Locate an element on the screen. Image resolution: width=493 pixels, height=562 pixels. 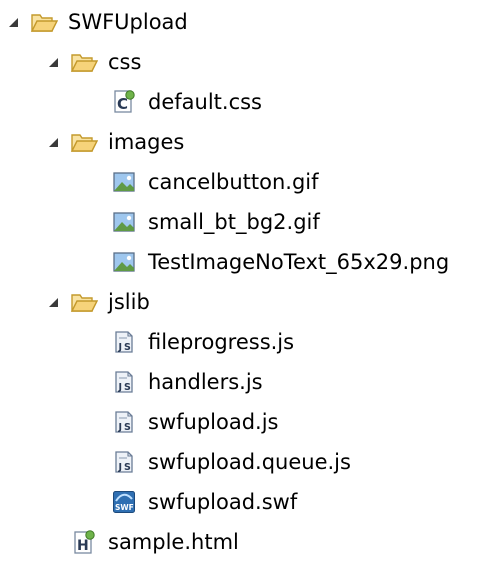
tree-node-cancelbutton-gif: cancelbutton.gif is located at coordinates (202, 182).